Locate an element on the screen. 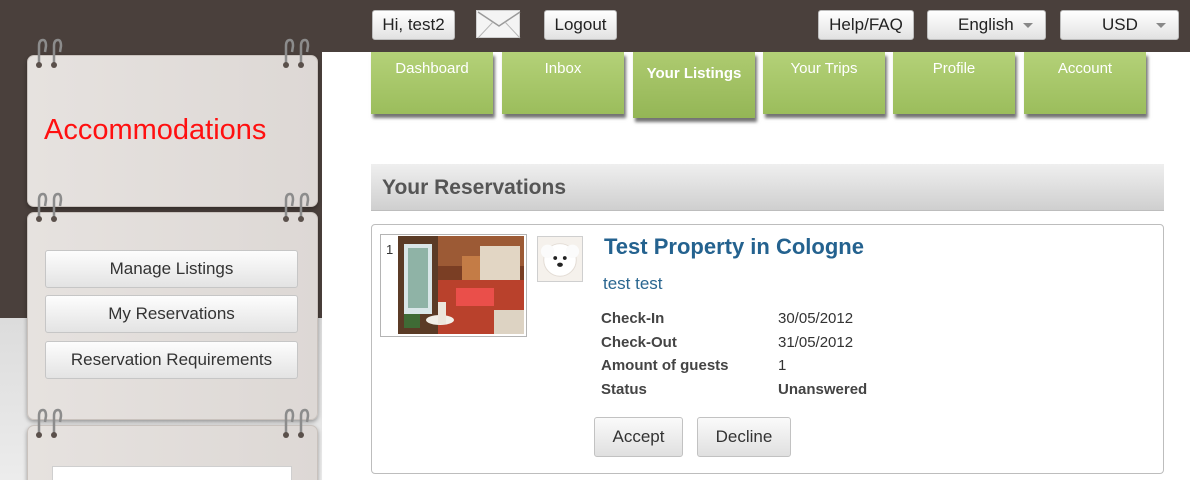 The image size is (1190, 480). tab-your-listings: Your Listings is located at coordinates (694, 85).